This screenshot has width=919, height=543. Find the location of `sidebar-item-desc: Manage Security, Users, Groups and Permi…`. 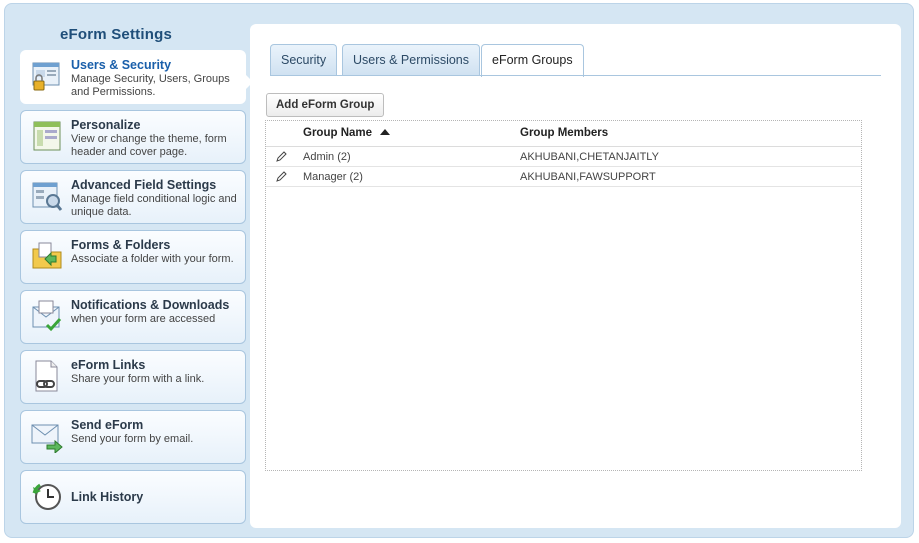

sidebar-item-desc: Manage Security, Users, Groups and Permi… is located at coordinates (150, 85).